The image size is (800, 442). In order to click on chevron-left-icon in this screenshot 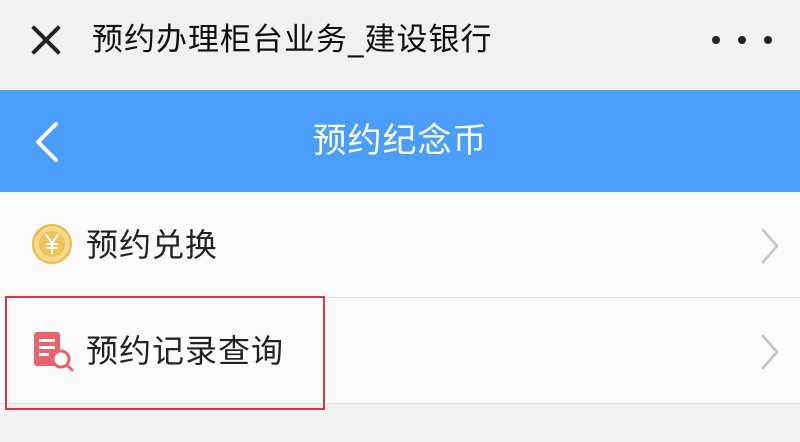, I will do `click(48, 142)`.